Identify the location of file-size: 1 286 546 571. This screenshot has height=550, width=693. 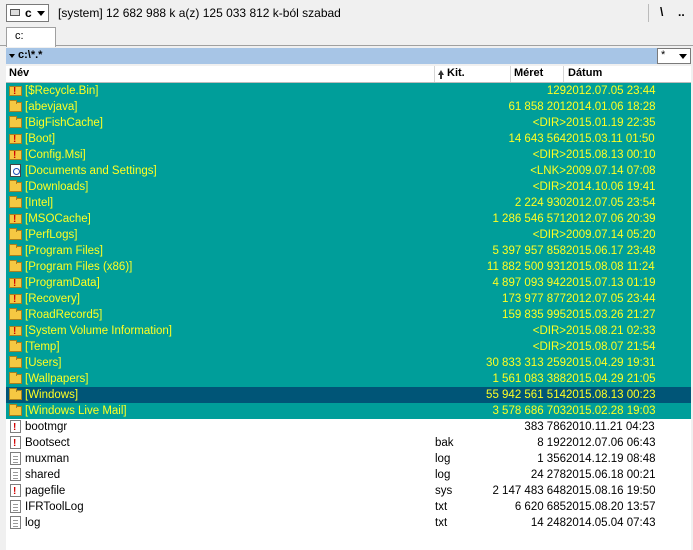
(529, 219).